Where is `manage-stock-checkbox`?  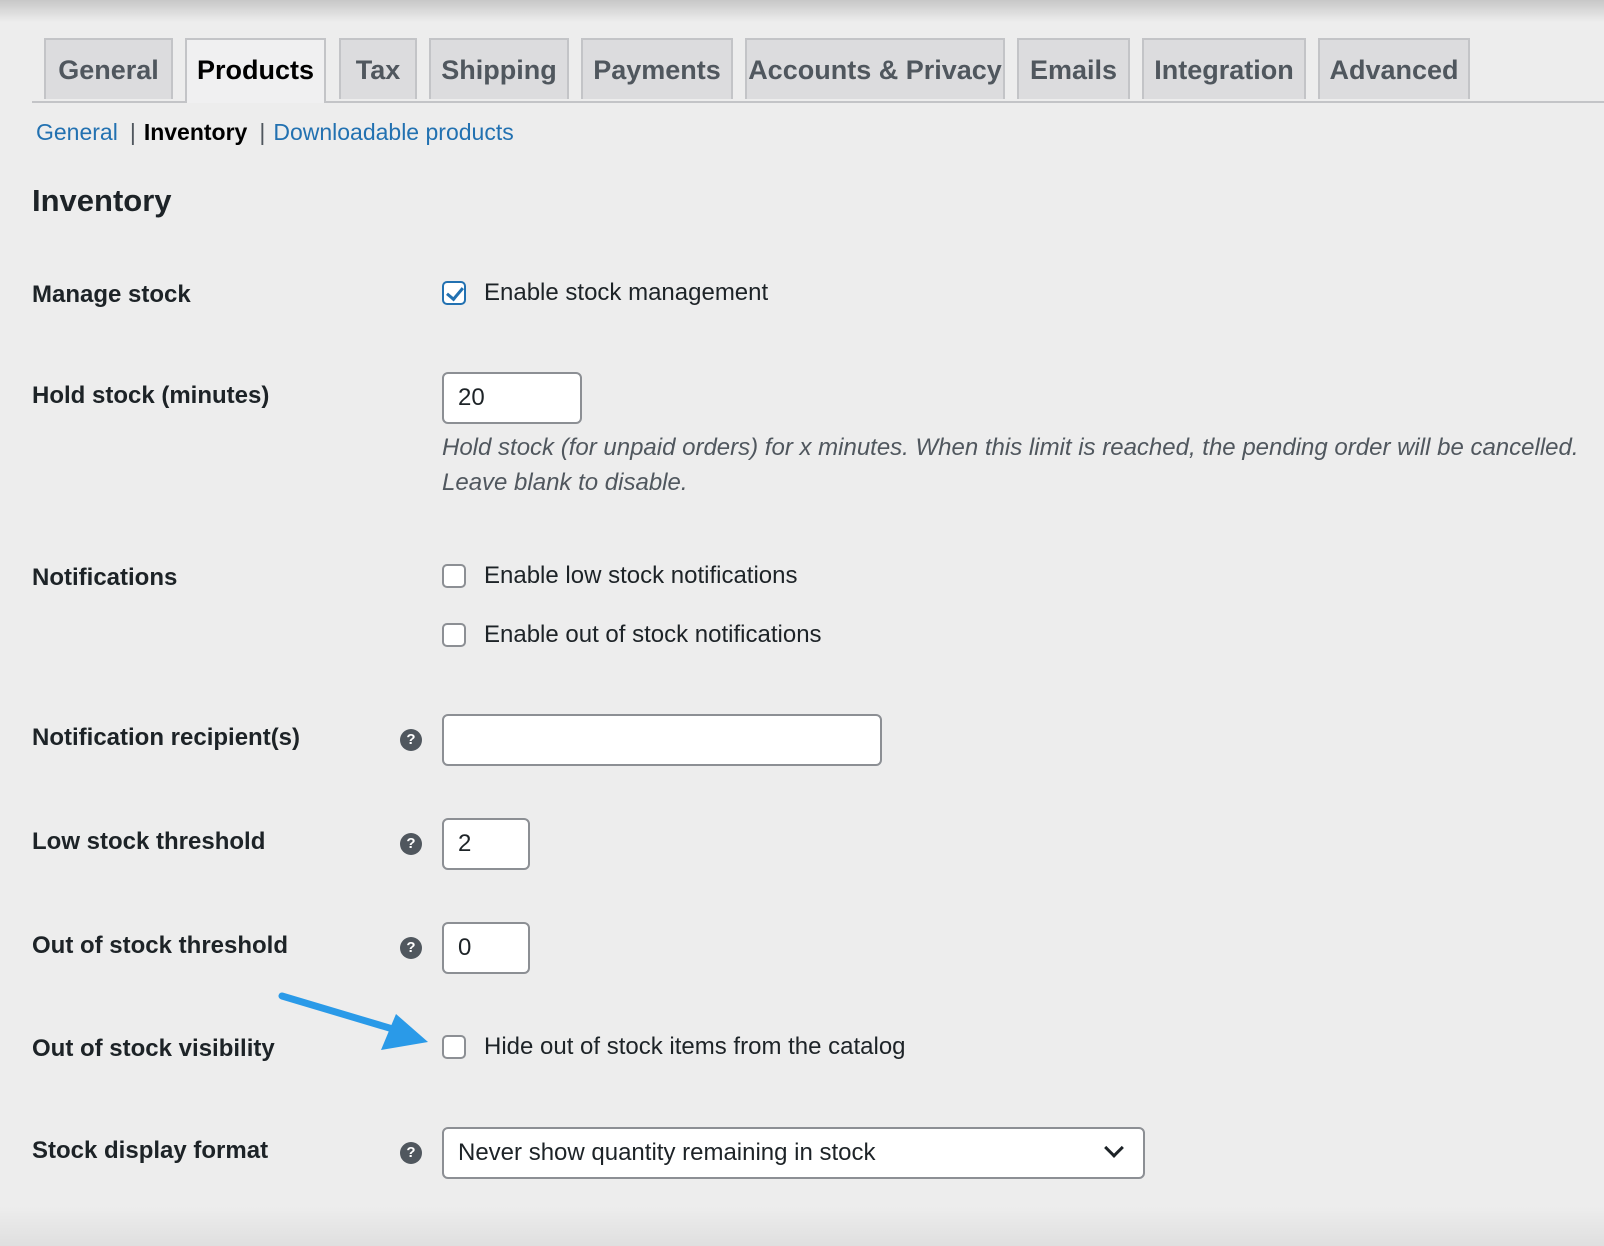
manage-stock-checkbox is located at coordinates (454, 293).